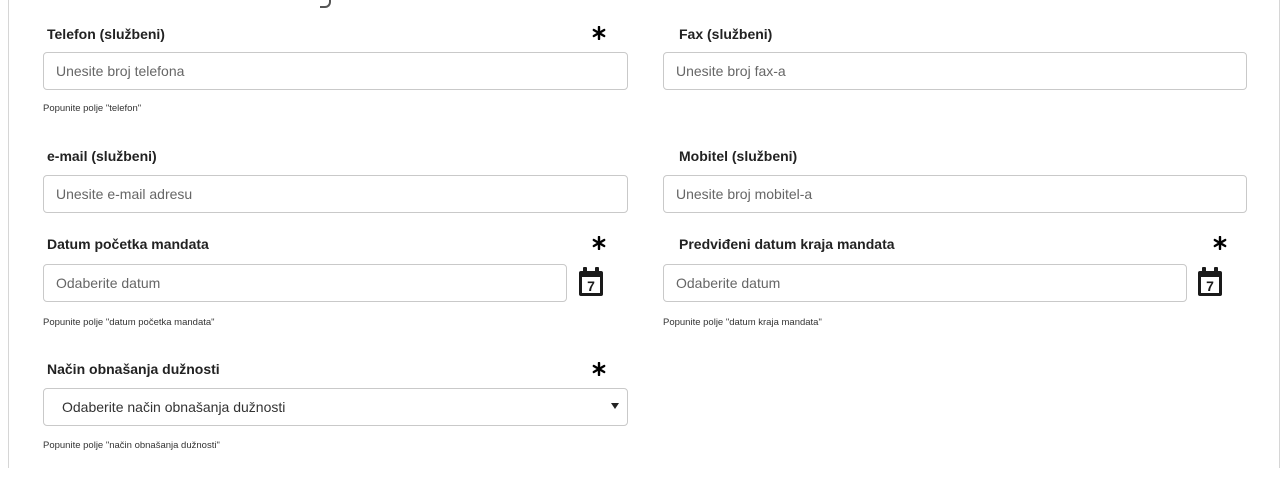  What do you see at coordinates (106, 34) in the screenshot?
I see `telefon-label: Telefon (službeni)` at bounding box center [106, 34].